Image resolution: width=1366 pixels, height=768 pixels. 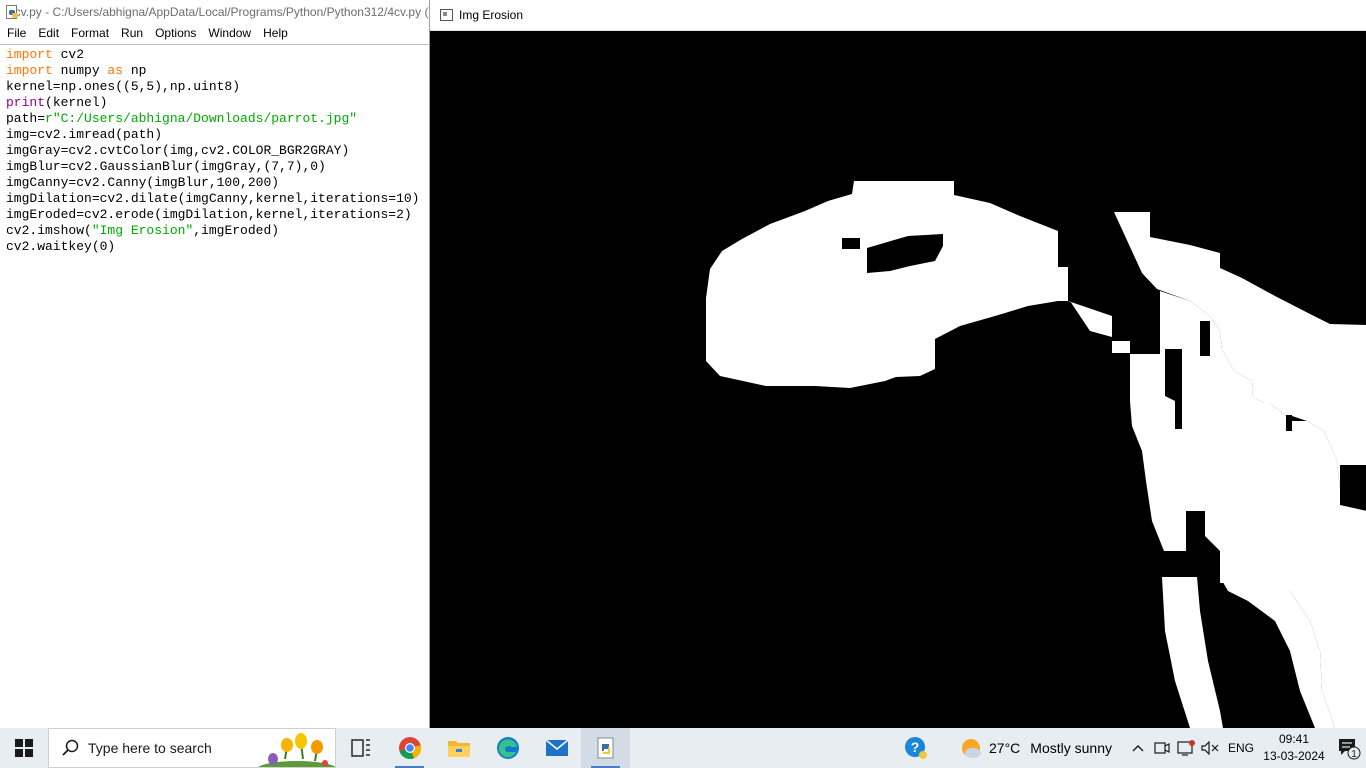 What do you see at coordinates (80, 70) in the screenshot?
I see `code-token: numpy` at bounding box center [80, 70].